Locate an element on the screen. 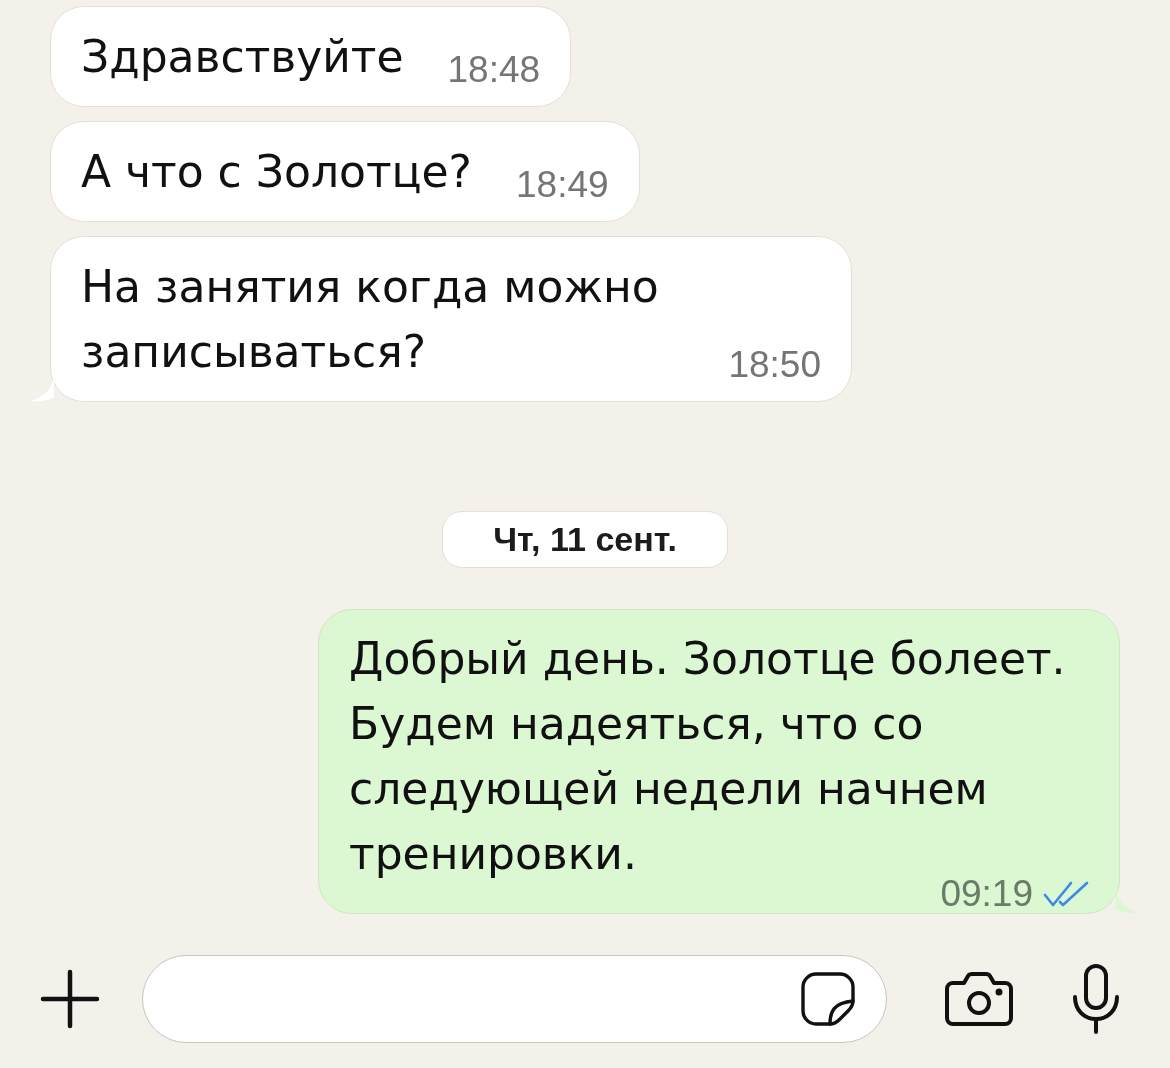 This screenshot has height=1068, width=1170. plus-icon is located at coordinates (70, 999).